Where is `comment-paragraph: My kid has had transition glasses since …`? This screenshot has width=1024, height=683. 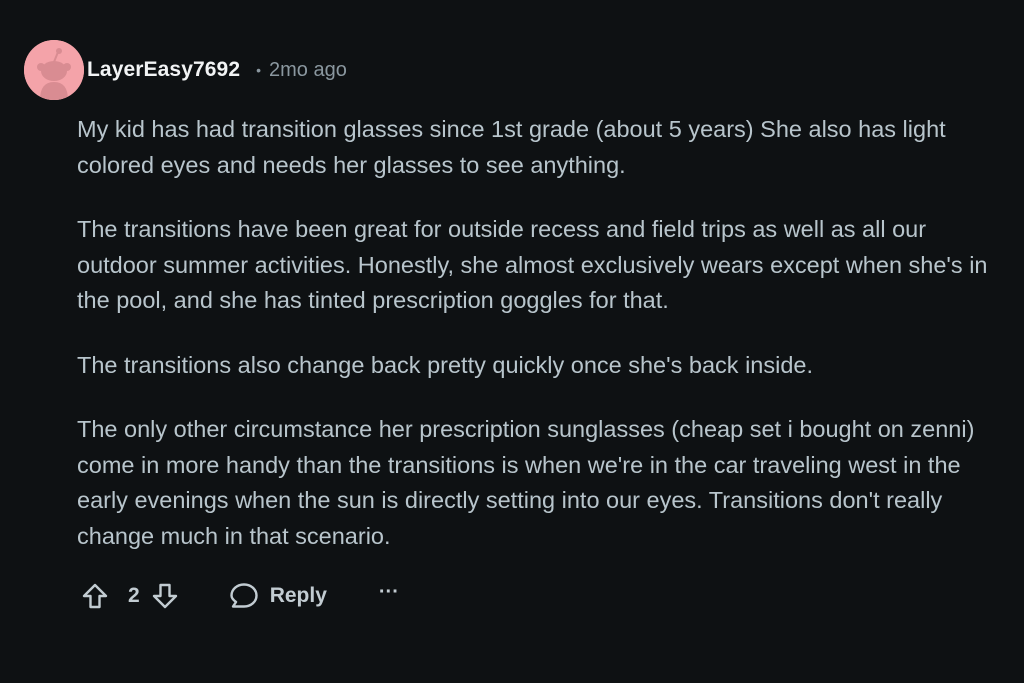 comment-paragraph: My kid has had transition glasses since … is located at coordinates (511, 147).